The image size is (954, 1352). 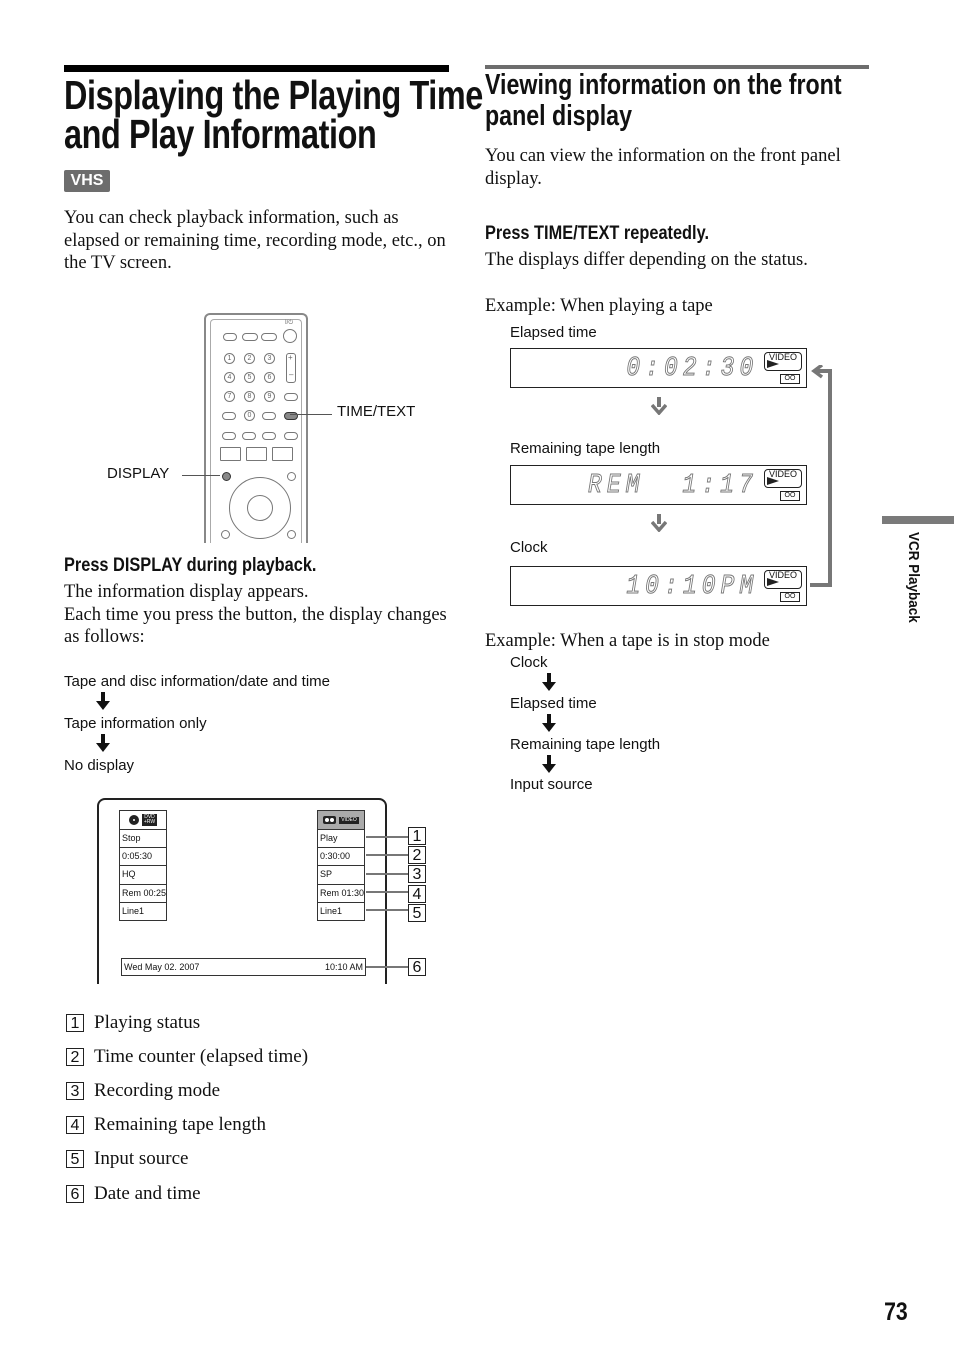 I want to click on front-panel-display: REM 1:17 VIDEO OO, so click(x=658, y=485).